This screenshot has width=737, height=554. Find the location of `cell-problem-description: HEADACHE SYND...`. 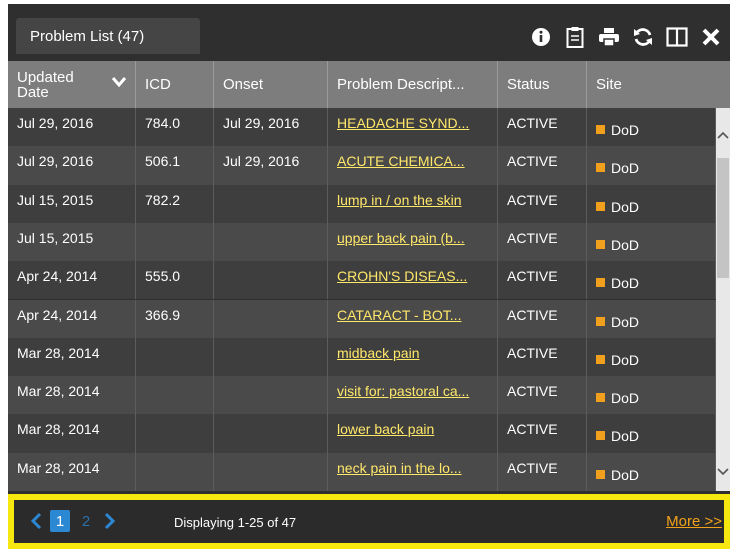

cell-problem-description: HEADACHE SYND... is located at coordinates (413, 127).